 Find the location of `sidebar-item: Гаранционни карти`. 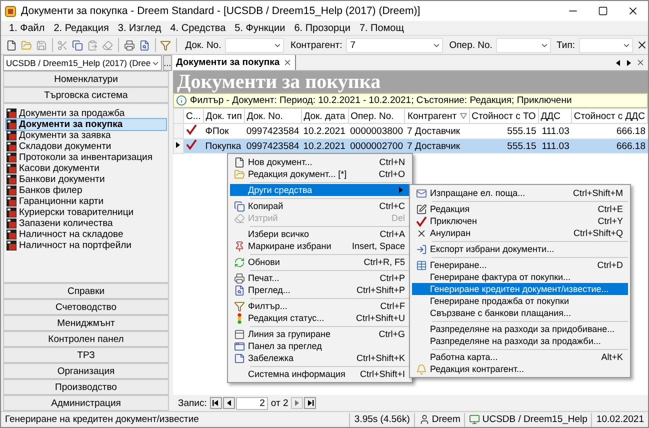

sidebar-item: Гаранционни карти is located at coordinates (86, 201).